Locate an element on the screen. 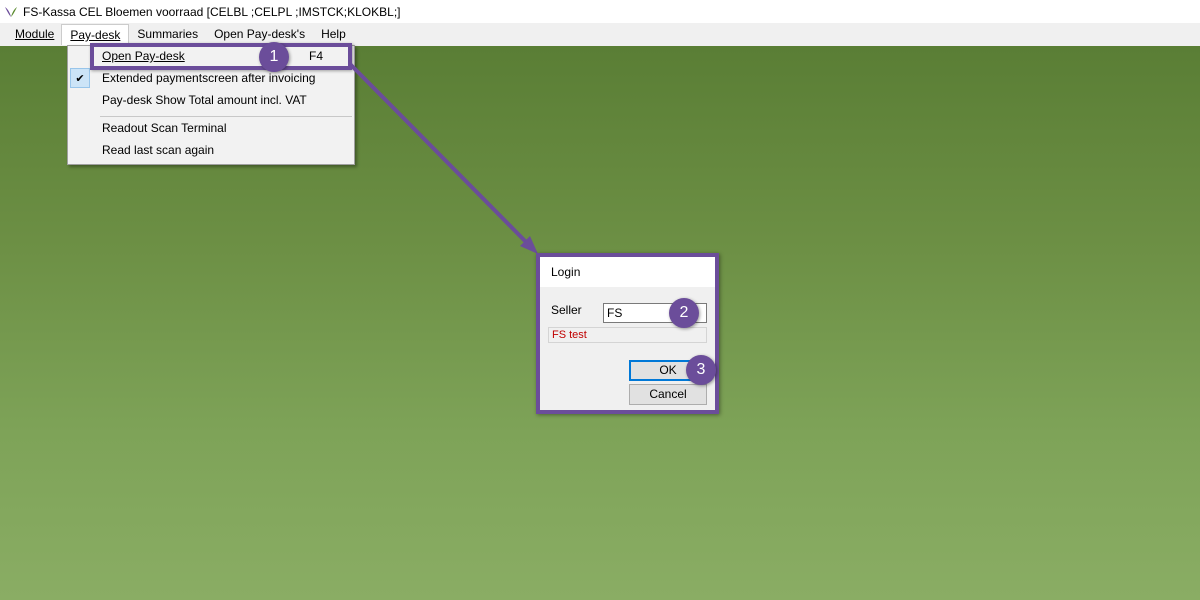  step1-badge: 1 is located at coordinates (274, 57).